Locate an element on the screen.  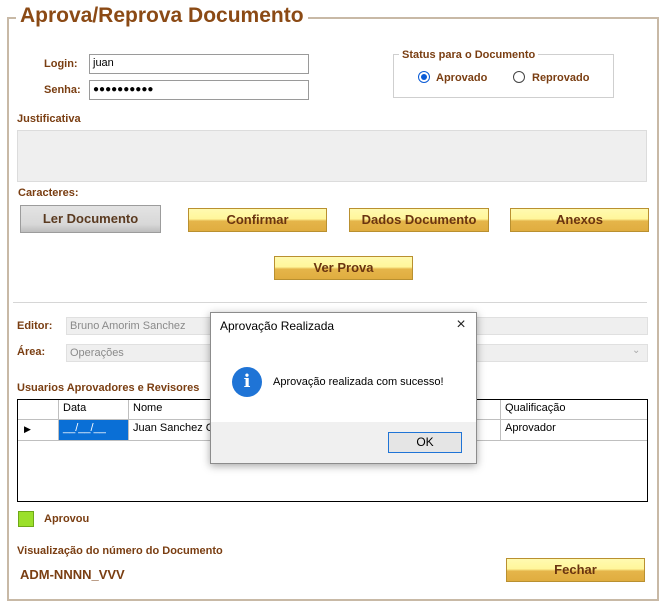
grid-title: Usuarios Aprovadores e Revisores is located at coordinates (108, 388).